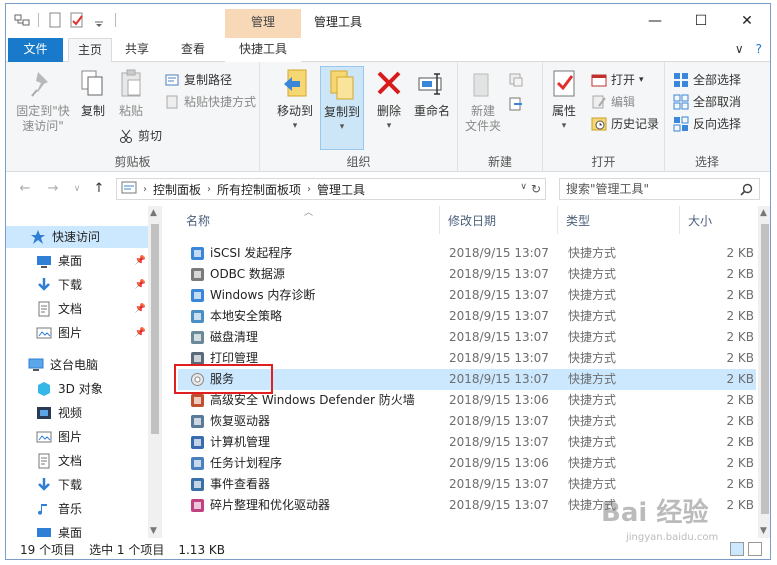  Describe the element at coordinates (516, 80) in the screenshot. I see `new-item-button` at that location.